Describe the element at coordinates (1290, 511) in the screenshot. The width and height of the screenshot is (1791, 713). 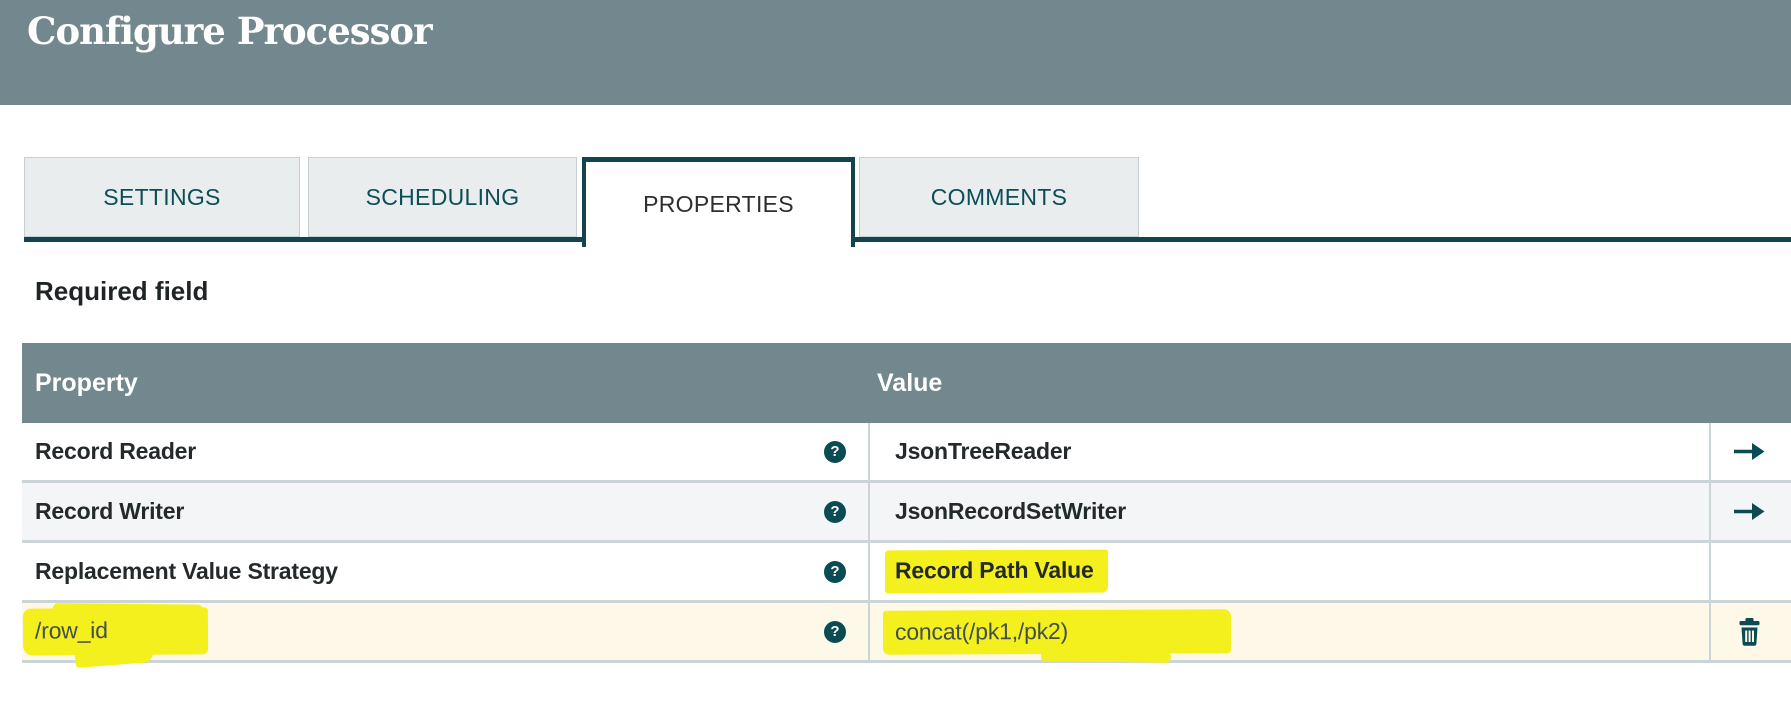
I see `property-value-cell: JsonRecordSetWriter` at that location.